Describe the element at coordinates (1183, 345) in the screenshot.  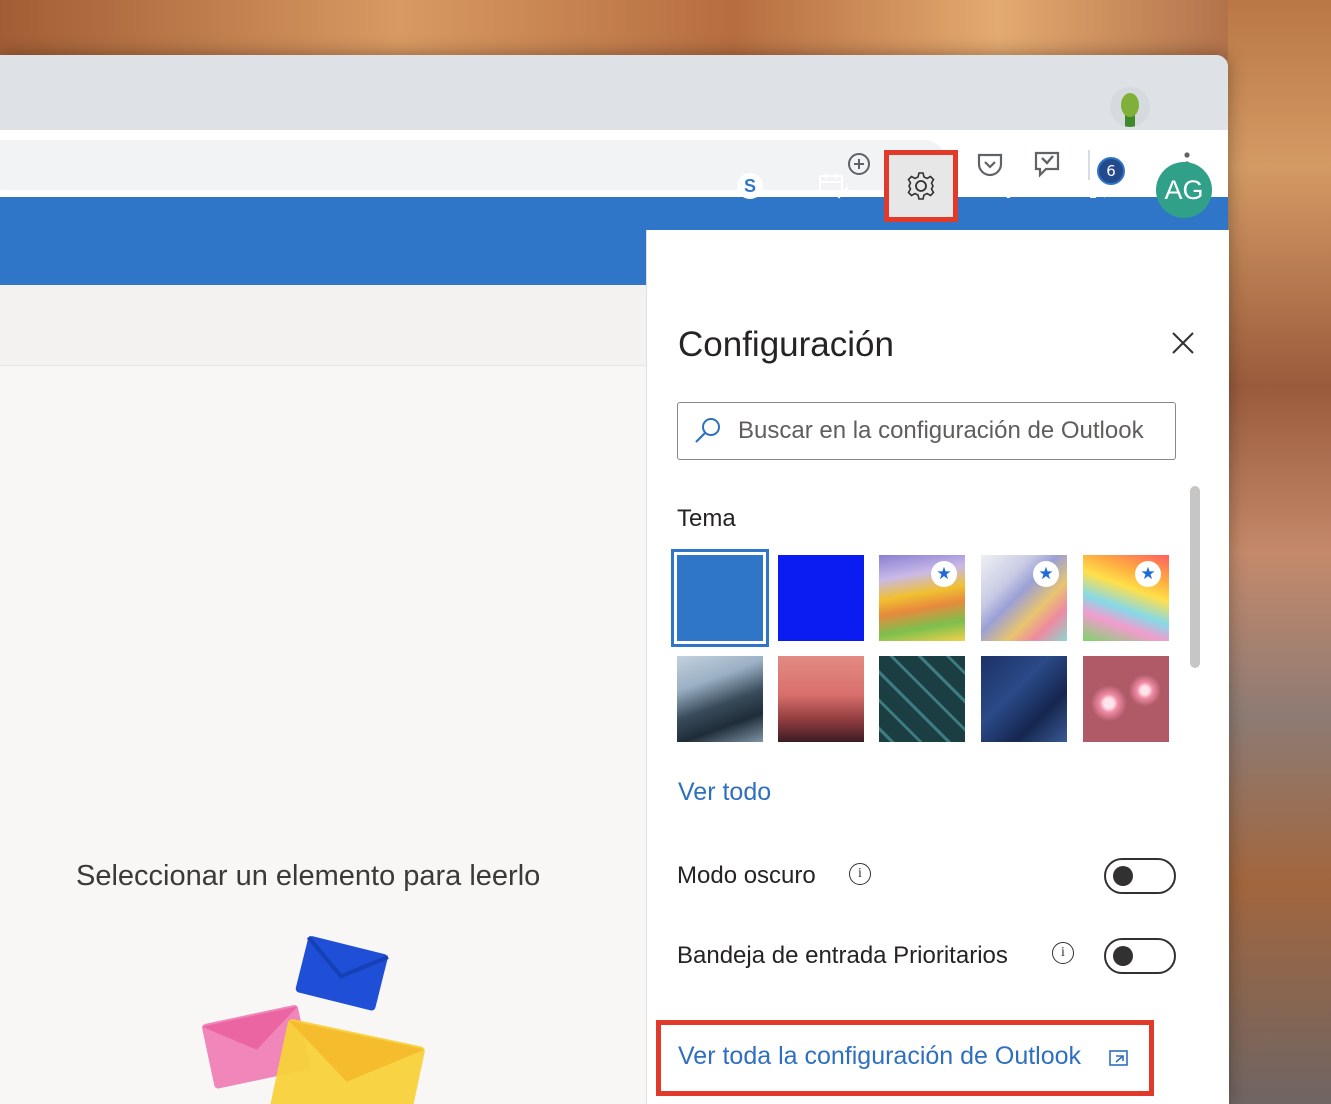
I see `close-icon` at that location.